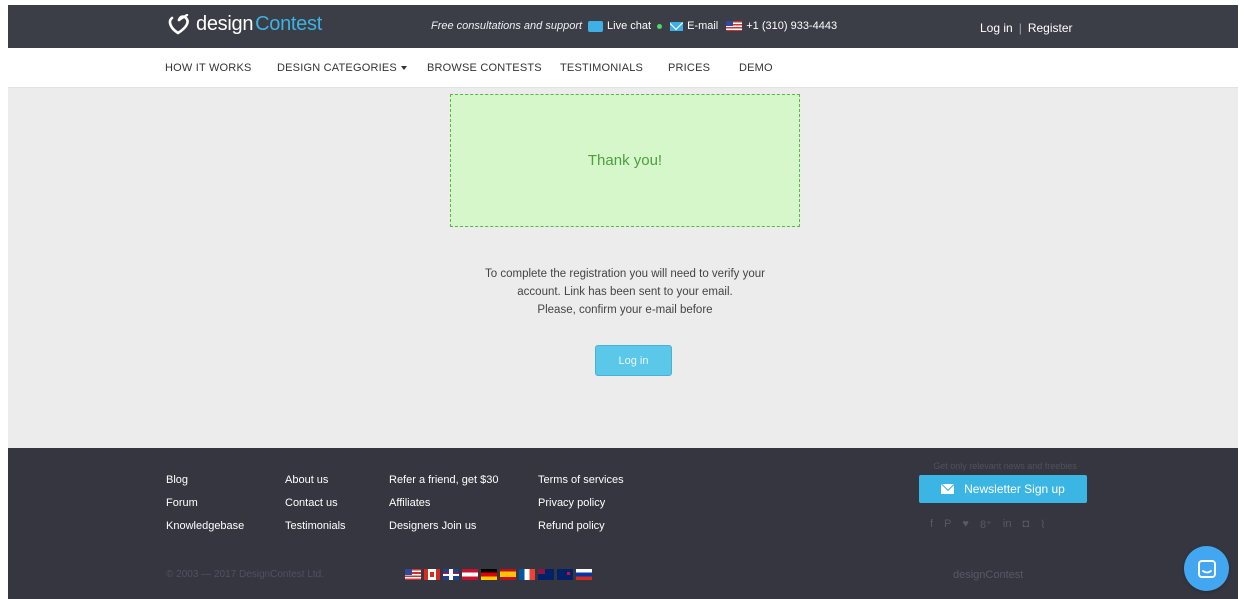  Describe the element at coordinates (1026, 28) in the screenshot. I see `auth-links: Log in | Register` at that location.